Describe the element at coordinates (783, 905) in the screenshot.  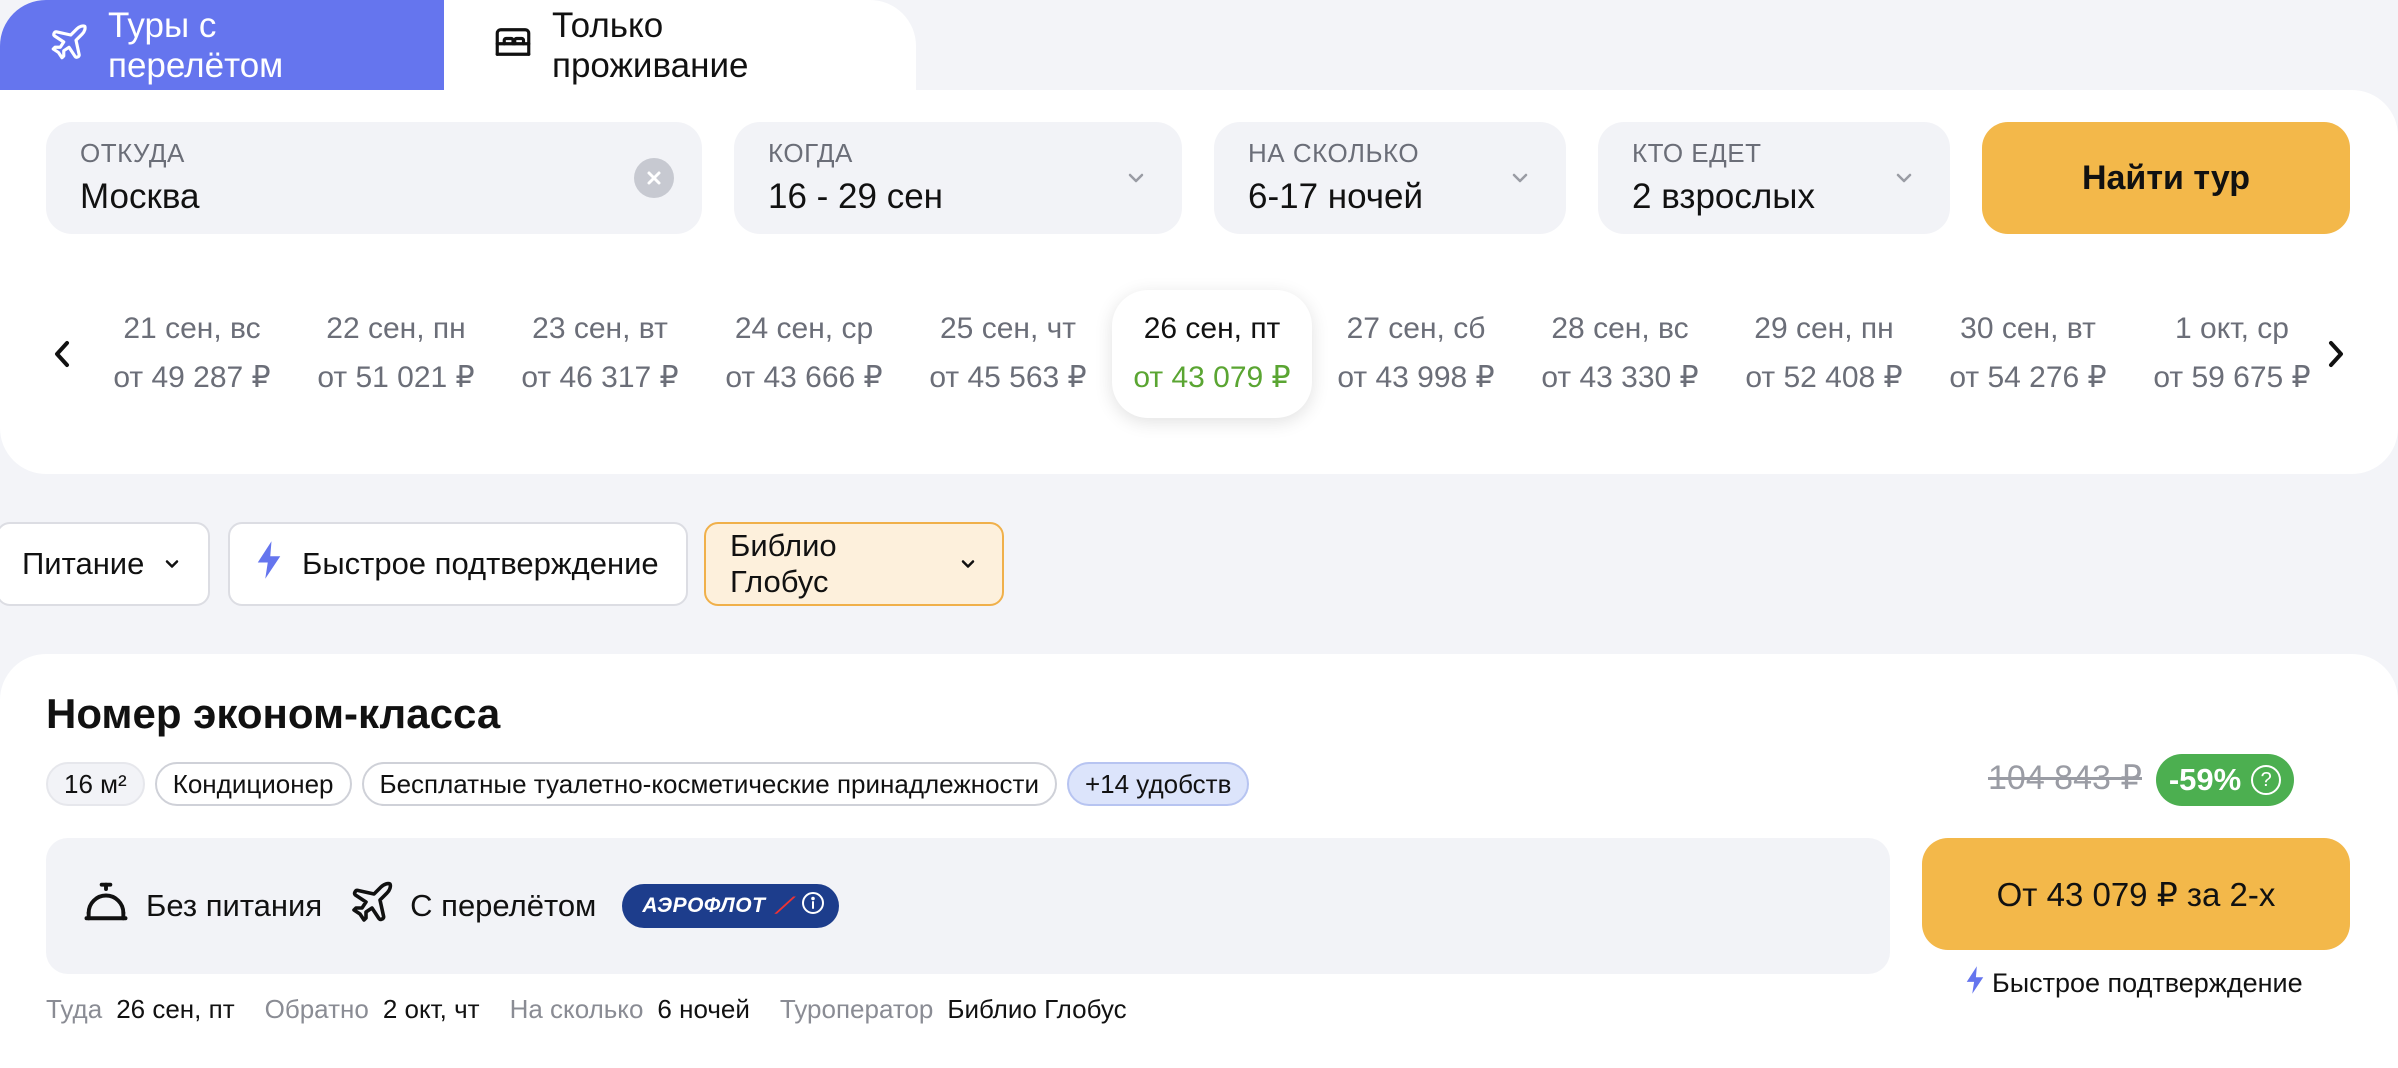
I see `airline-wing-icon: ⟋` at that location.